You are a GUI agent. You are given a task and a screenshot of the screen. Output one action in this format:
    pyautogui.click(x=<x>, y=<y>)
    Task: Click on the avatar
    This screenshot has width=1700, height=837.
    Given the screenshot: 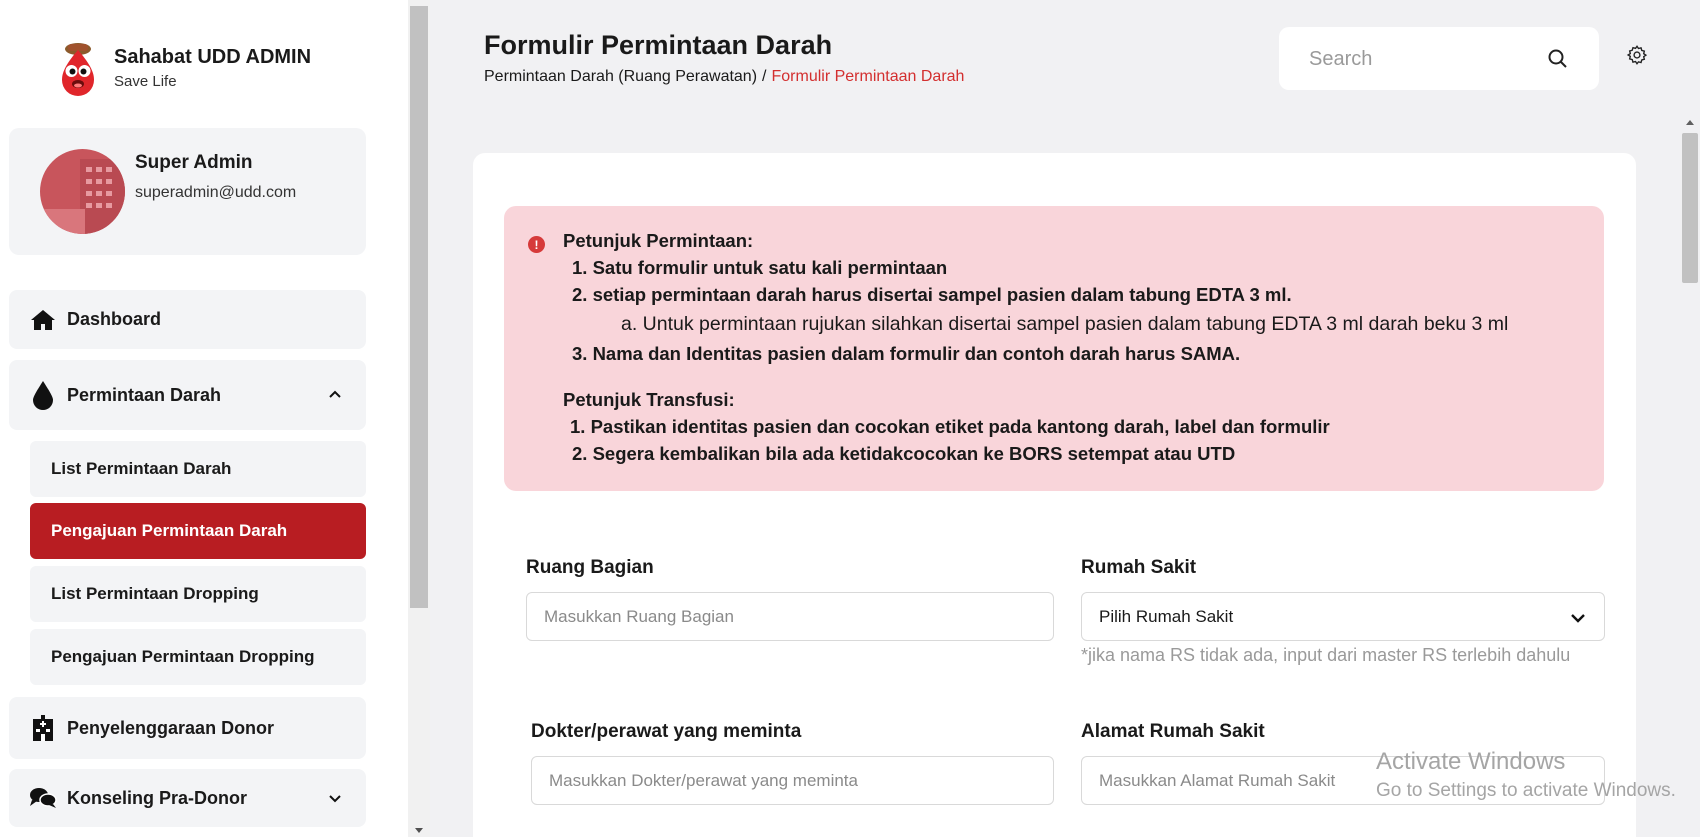 What is the action you would take?
    pyautogui.click(x=82, y=191)
    